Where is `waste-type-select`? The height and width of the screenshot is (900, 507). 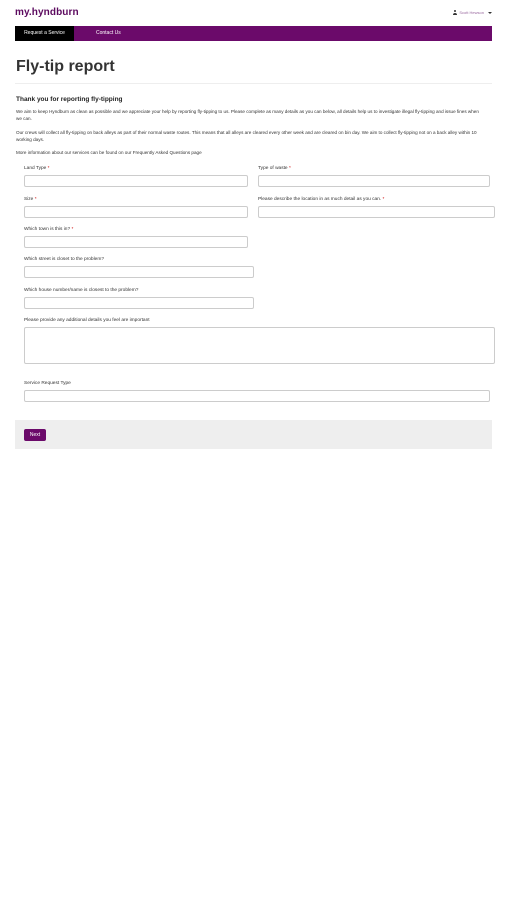
waste-type-select is located at coordinates (374, 181).